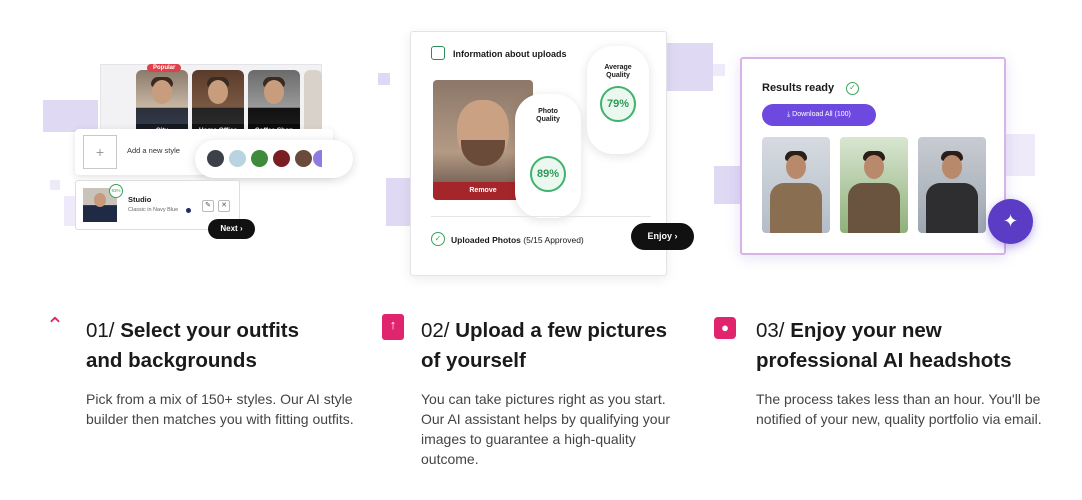 This screenshot has height=500, width=1082. I want to click on navy-color-dot, so click(188, 210).